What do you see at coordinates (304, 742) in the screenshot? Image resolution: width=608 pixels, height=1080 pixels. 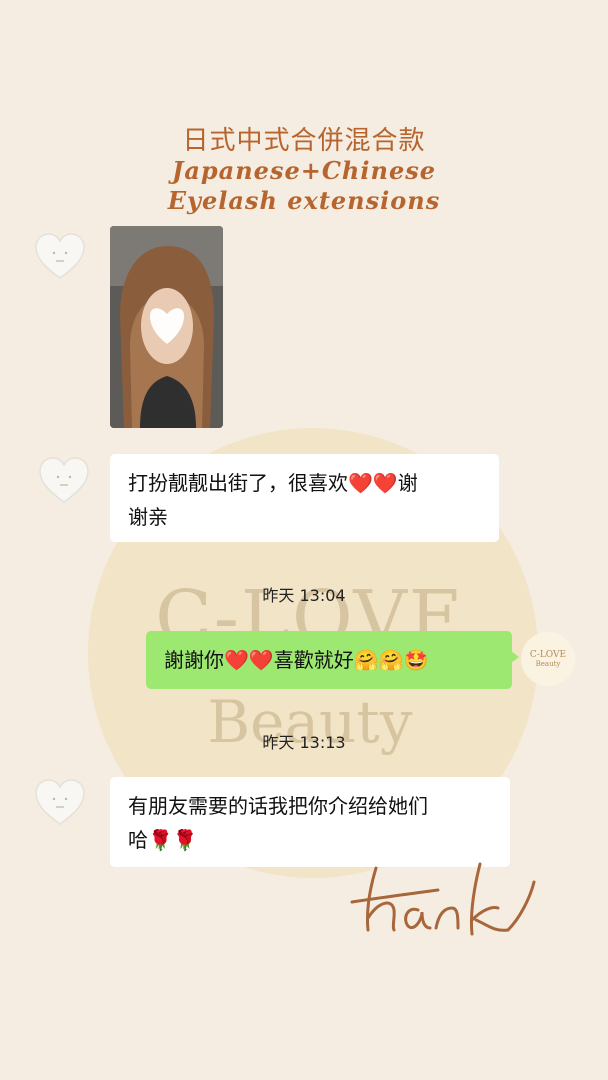 I see `timestamp: 昨天 13:13` at bounding box center [304, 742].